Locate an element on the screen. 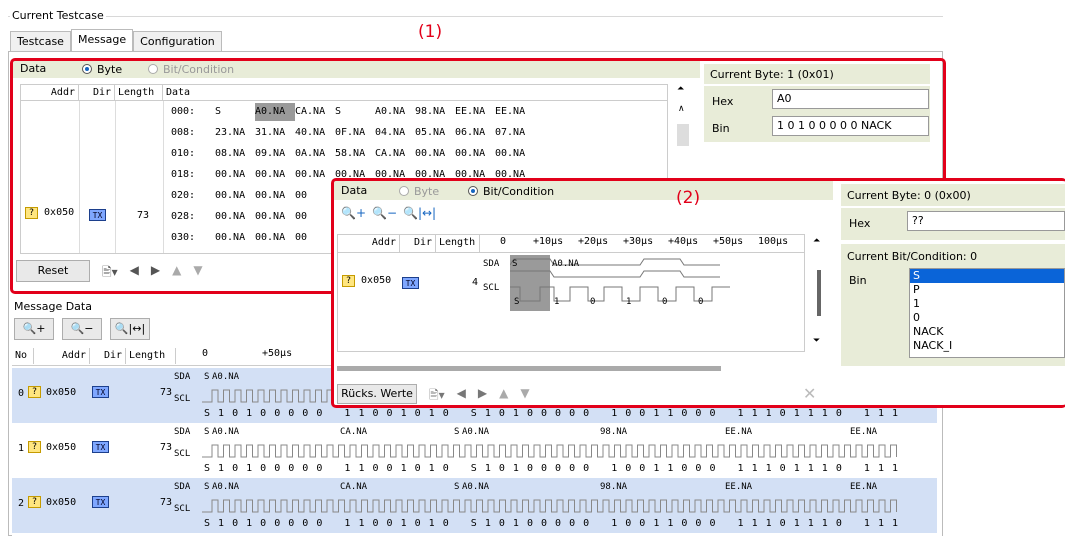 The image size is (1065, 536). group-title: Current Testcase is located at coordinates (58, 15).